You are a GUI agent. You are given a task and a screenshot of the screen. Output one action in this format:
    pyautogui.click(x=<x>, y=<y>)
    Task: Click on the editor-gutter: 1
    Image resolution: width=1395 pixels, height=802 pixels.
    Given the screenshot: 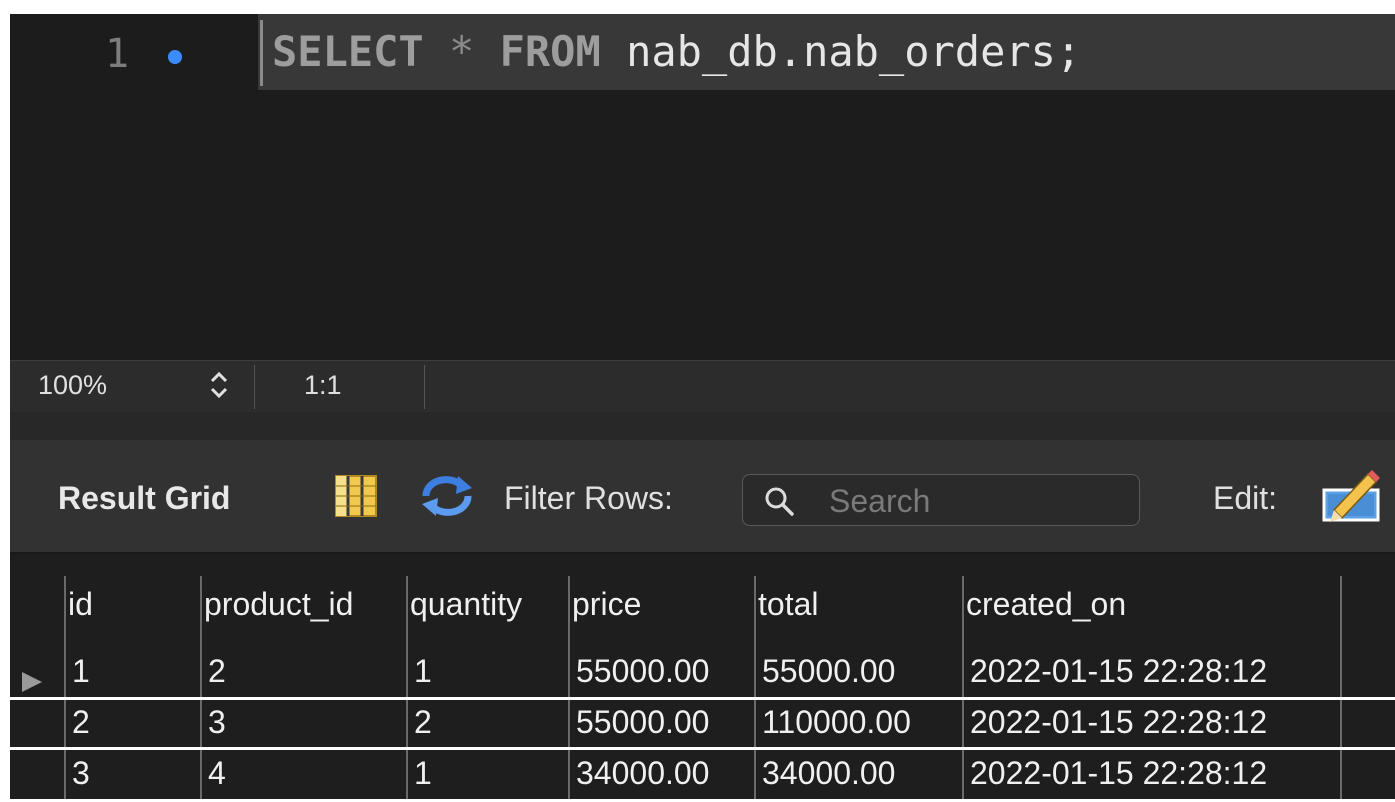 What is the action you would take?
    pyautogui.click(x=134, y=187)
    